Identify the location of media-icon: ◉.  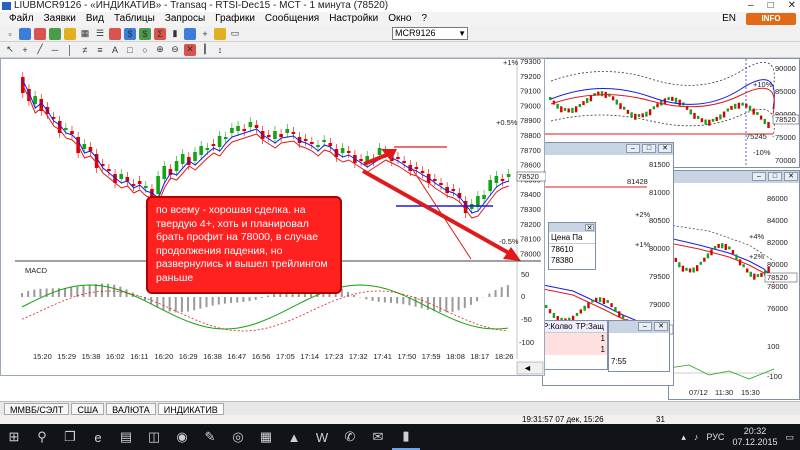
(182, 437).